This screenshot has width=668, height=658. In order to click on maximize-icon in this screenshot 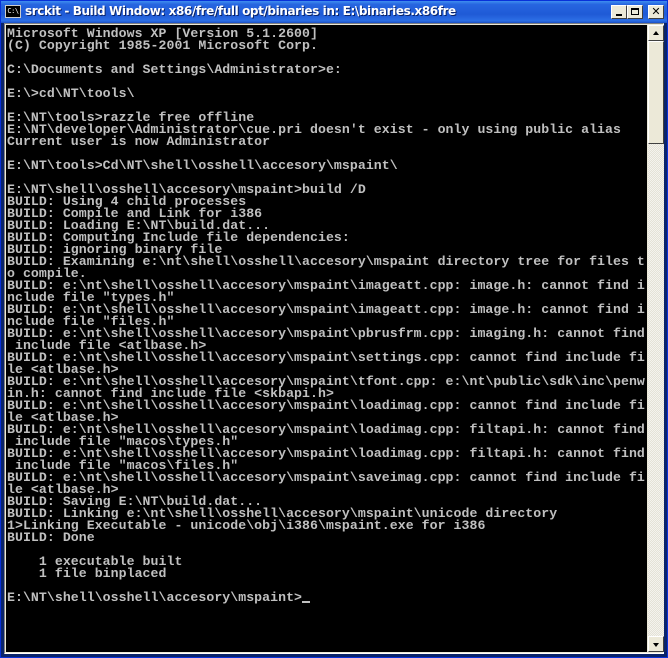, I will do `click(635, 11)`.